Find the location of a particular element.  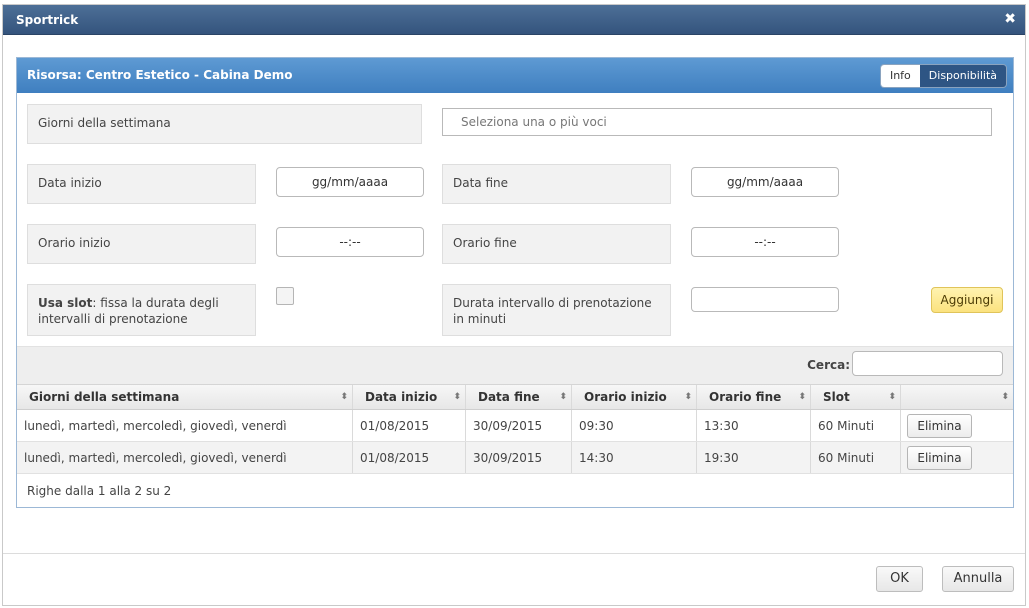

col-start-date-label: Data inizio is located at coordinates (401, 397).